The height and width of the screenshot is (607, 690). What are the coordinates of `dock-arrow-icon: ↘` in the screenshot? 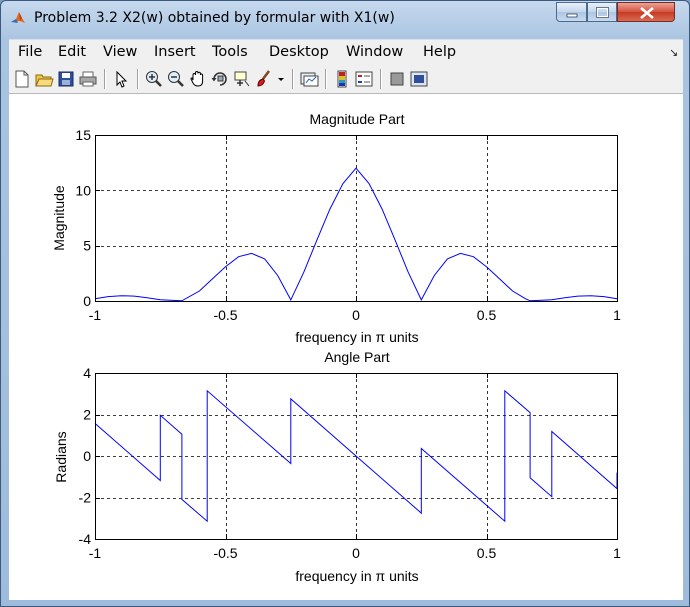 It's located at (673, 52).